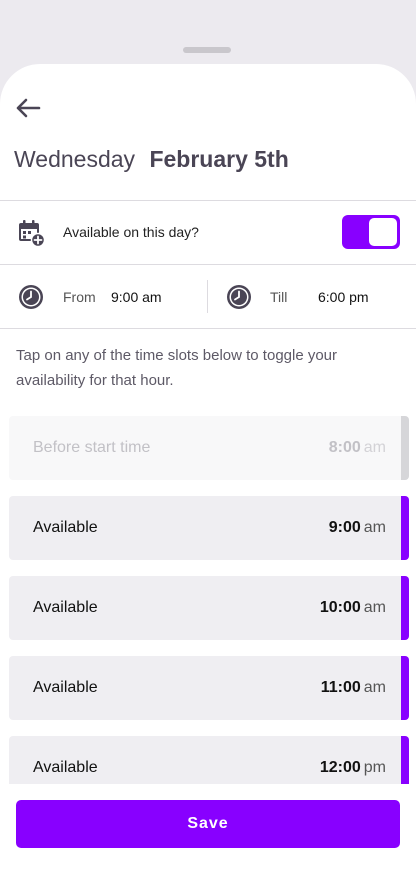 This screenshot has height=896, width=416. Describe the element at coordinates (209, 760) in the screenshot. I see `time-slot: Available 12:00 pm` at that location.